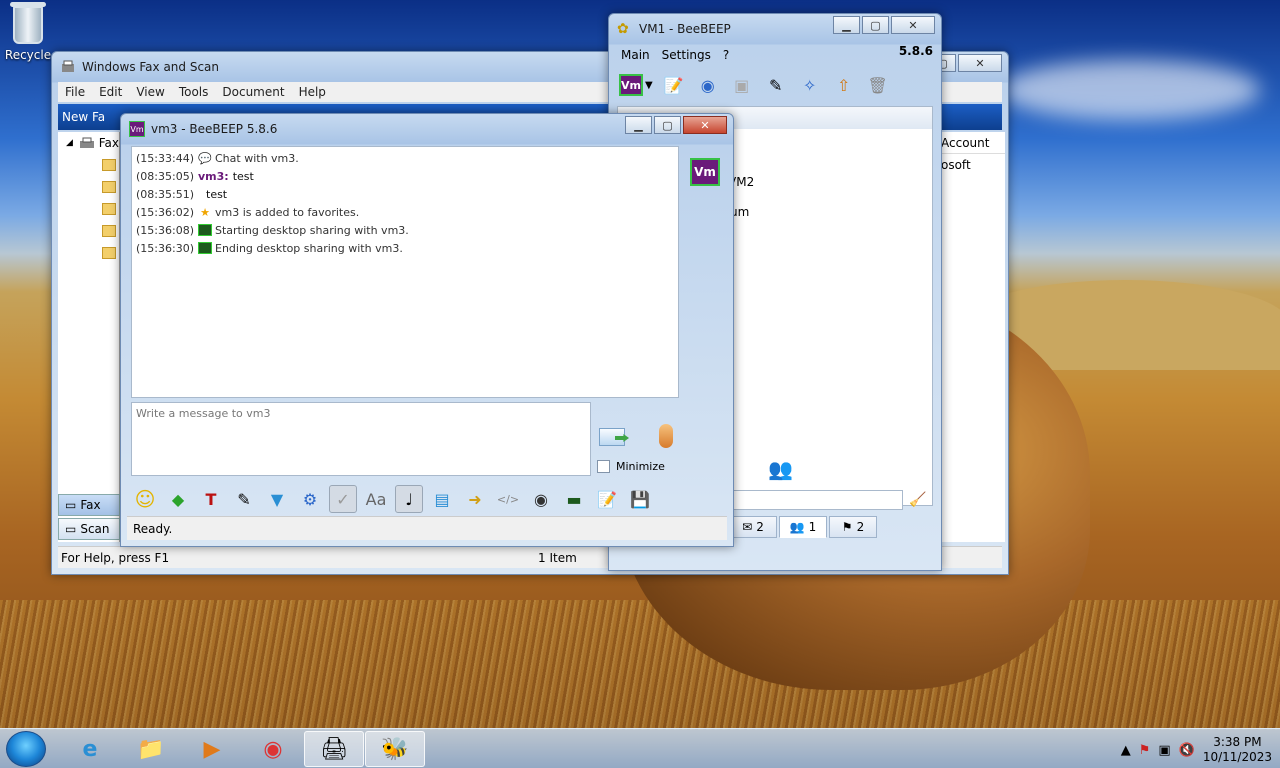 Image resolution: width=1280 pixels, height=768 pixels. Describe the element at coordinates (203, 413) in the screenshot. I see `message-input-placeholder: Write a message to vm3` at that location.